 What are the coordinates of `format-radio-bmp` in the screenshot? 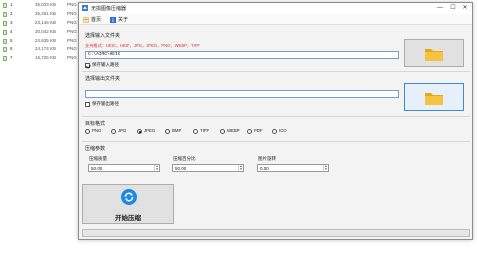 It's located at (167, 131).